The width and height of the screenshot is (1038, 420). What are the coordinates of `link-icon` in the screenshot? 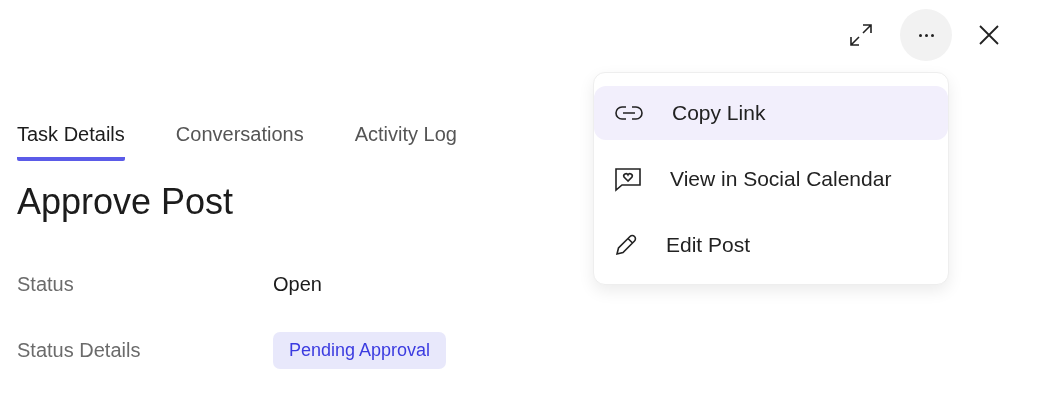 It's located at (629, 113).